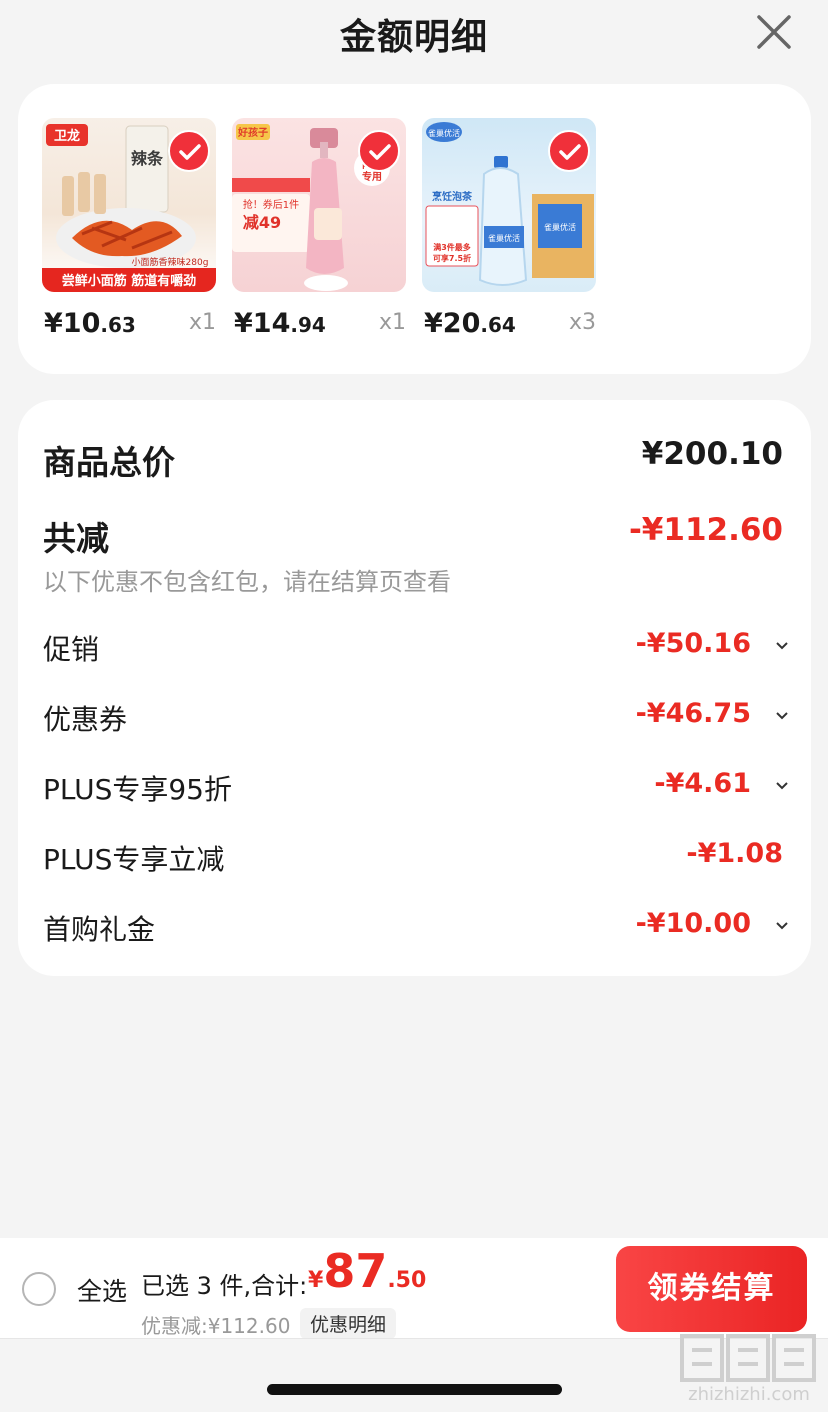 The image size is (828, 1412). What do you see at coordinates (129, 205) in the screenshot?
I see `product-image: 卫龙 辣条 小面筋香辣味280g 尝鲜小面筋 筋道有嚼劲` at bounding box center [129, 205].